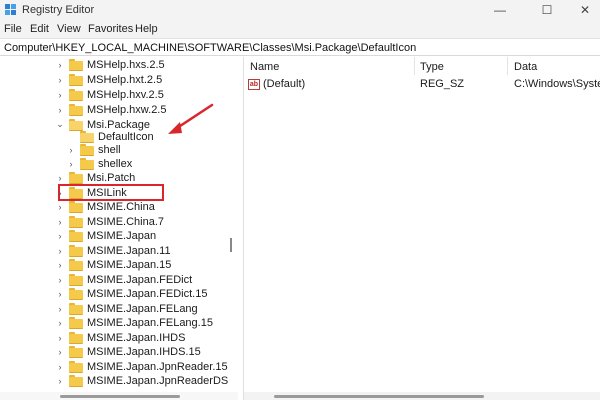 This screenshot has height=400, width=600. Describe the element at coordinates (60, 124) in the screenshot. I see `chevron-down-icon: ⌄` at that location.